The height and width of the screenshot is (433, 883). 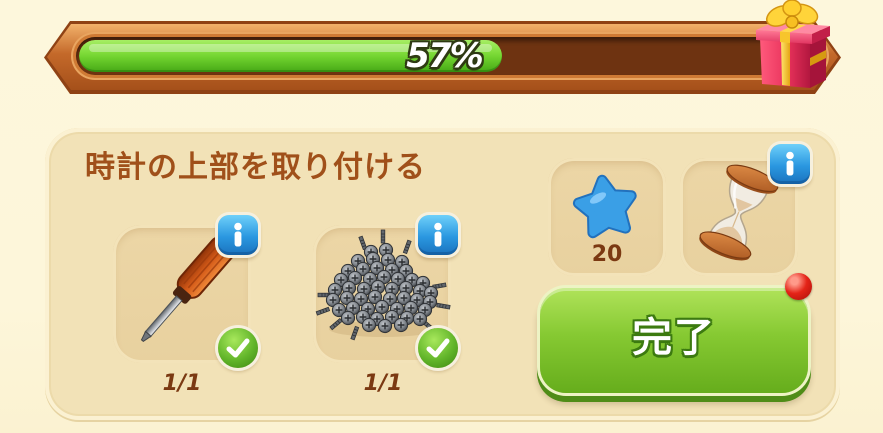 I want to click on star-cost-slot: 20, so click(x=607, y=217).